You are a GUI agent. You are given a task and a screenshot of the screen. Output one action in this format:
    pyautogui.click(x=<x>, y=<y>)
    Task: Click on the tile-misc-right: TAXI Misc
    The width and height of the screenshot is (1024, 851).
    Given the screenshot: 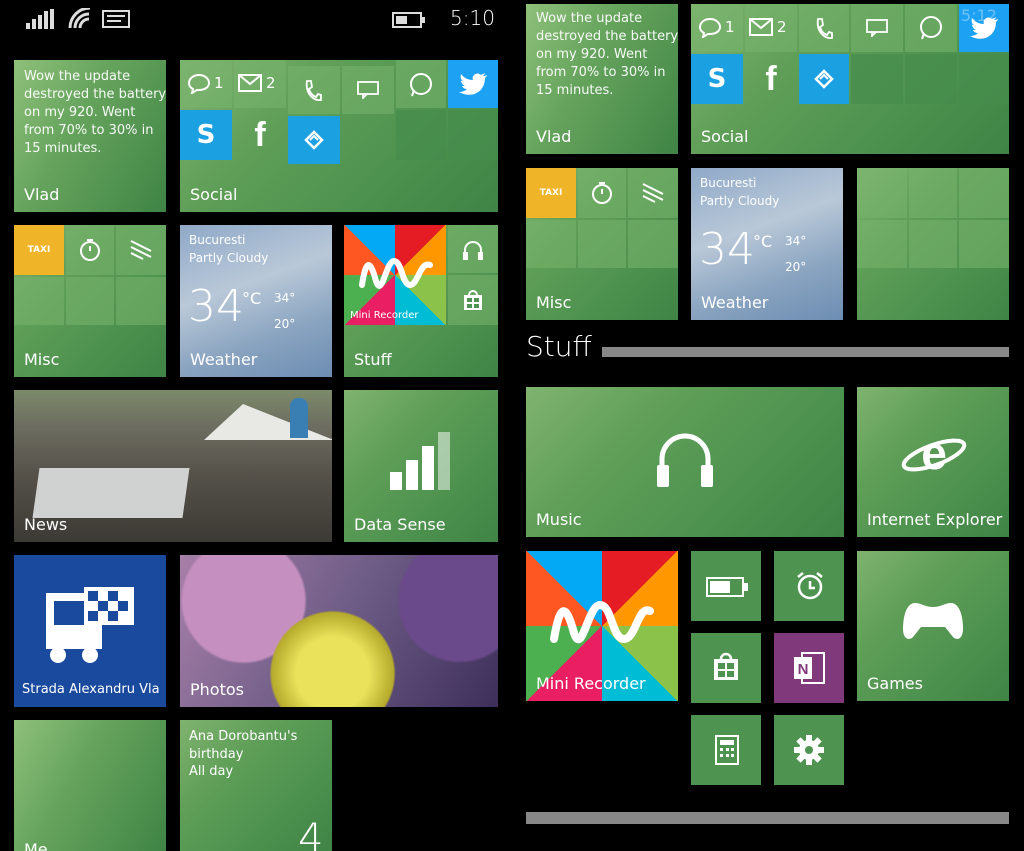 What is the action you would take?
    pyautogui.click(x=602, y=244)
    